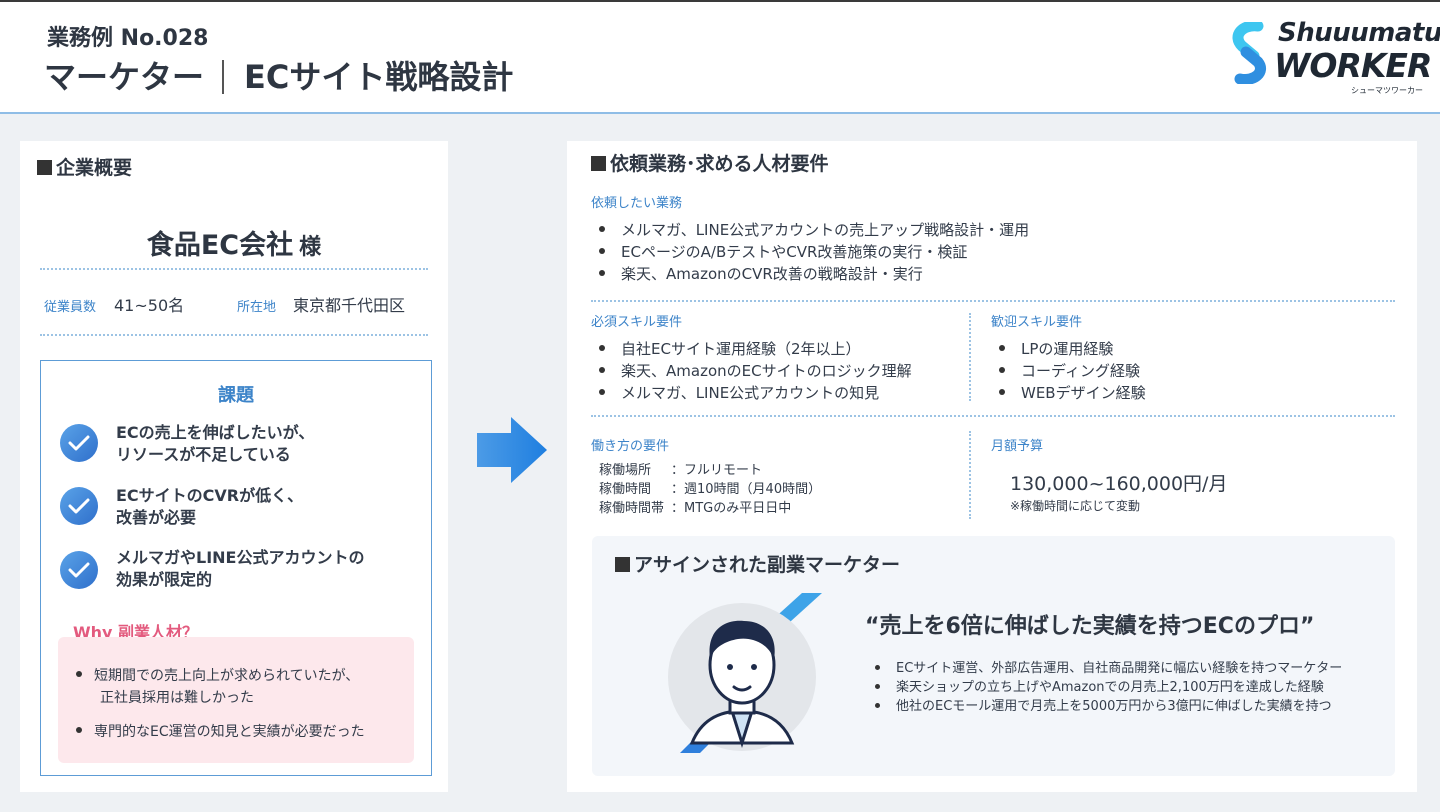  I want to click on tasks-label: 依頼したい業務, so click(637, 203).